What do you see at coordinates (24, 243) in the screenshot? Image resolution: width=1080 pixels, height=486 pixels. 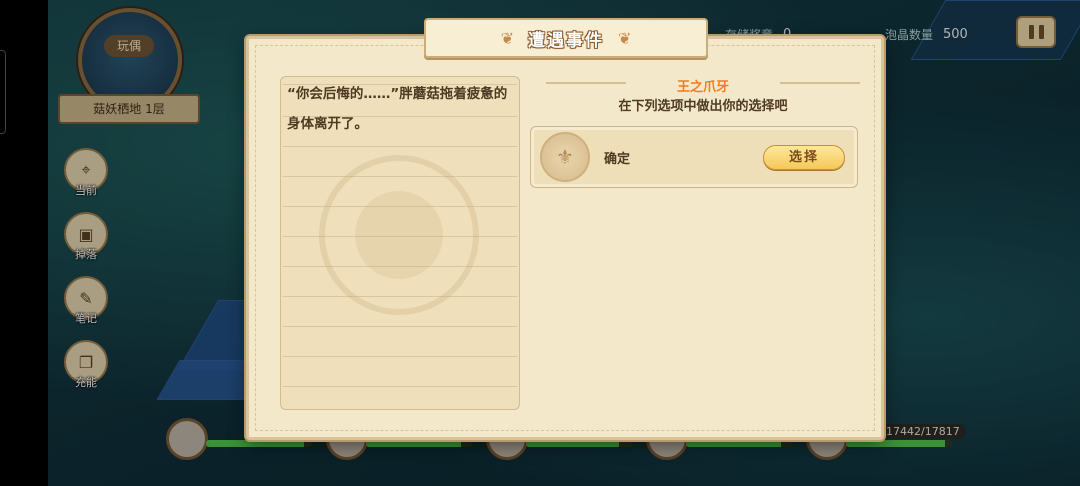 I see `screen-edge` at bounding box center [24, 243].